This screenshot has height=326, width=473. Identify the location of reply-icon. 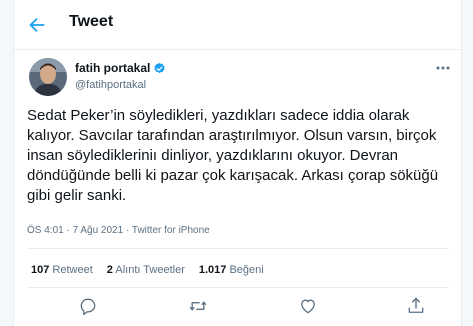
(88, 306).